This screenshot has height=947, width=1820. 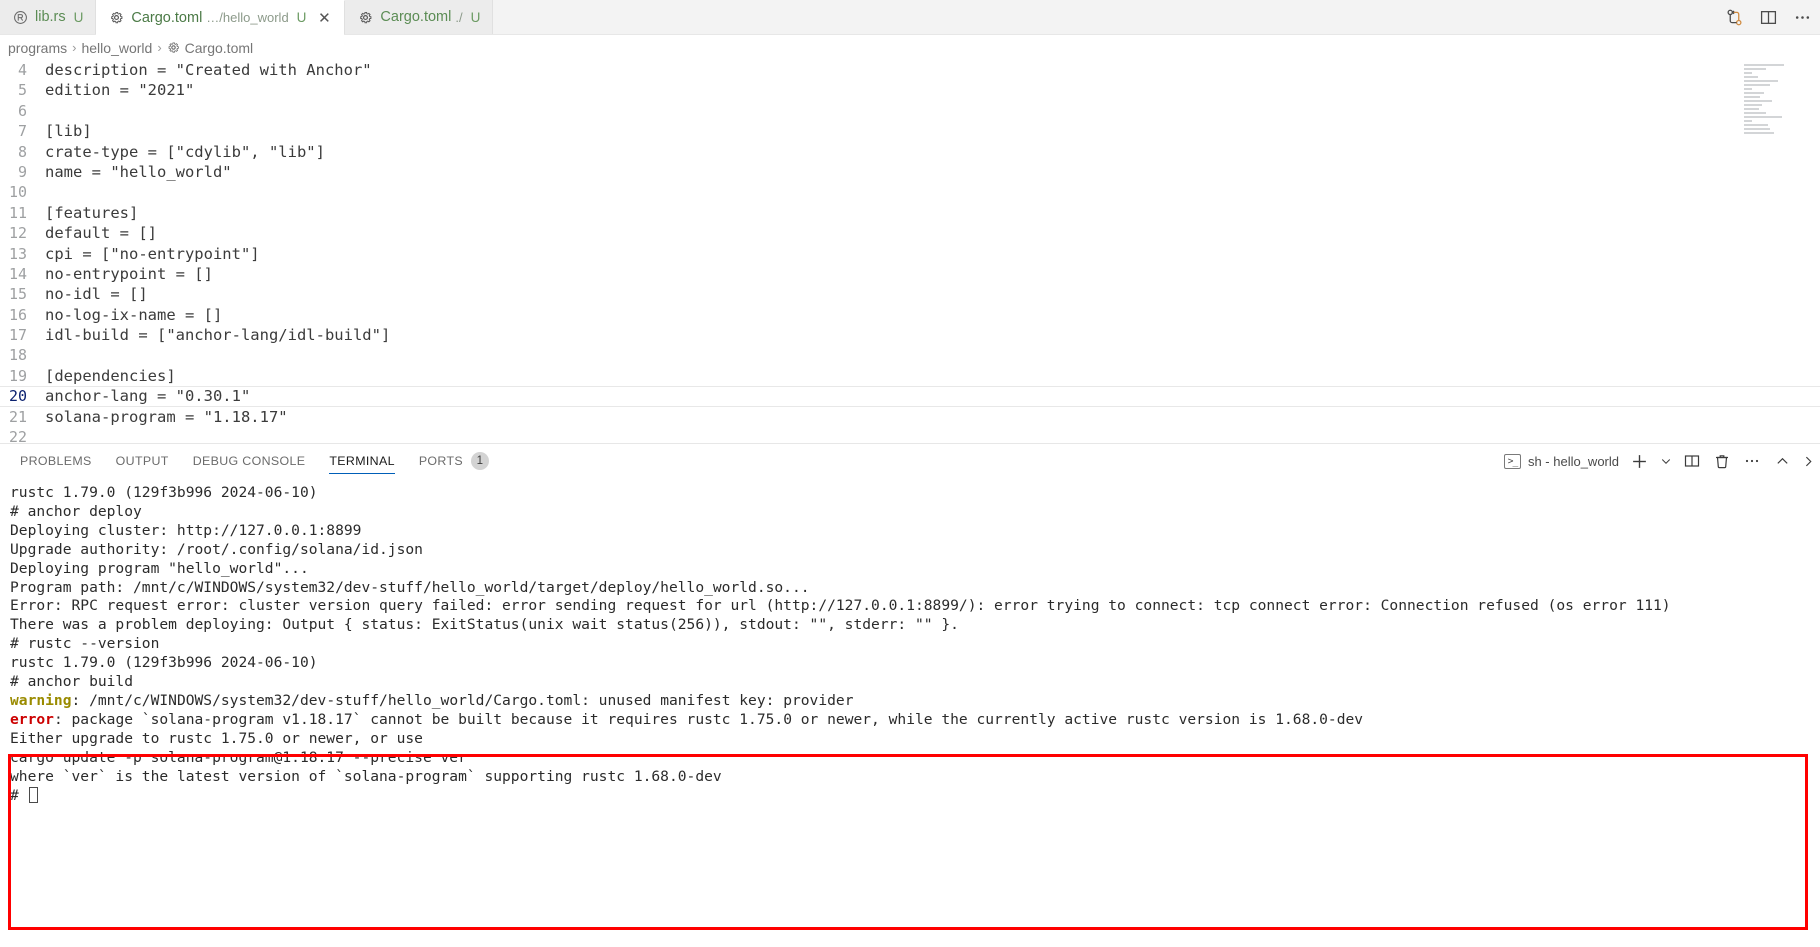 What do you see at coordinates (17, 314) in the screenshot?
I see `line-number: 16` at bounding box center [17, 314].